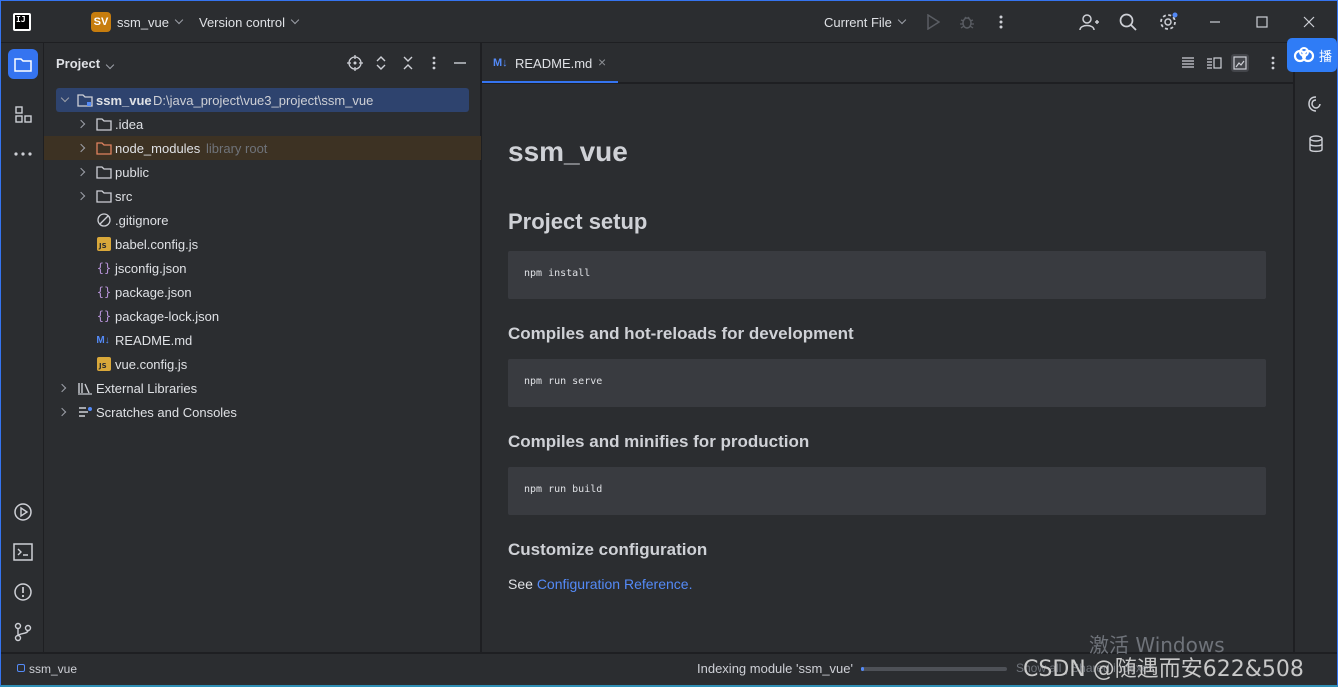  Describe the element at coordinates (1089, 22) in the screenshot. I see `add-user-icon` at that location.